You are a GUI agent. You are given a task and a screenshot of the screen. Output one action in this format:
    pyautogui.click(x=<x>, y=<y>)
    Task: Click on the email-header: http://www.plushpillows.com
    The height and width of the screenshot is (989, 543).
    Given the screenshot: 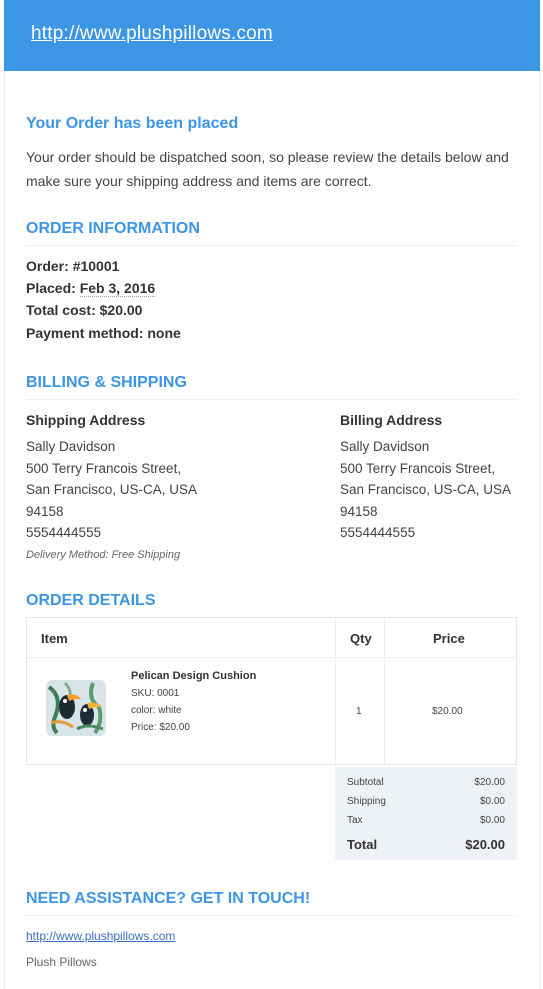 What is the action you would take?
    pyautogui.click(x=272, y=35)
    